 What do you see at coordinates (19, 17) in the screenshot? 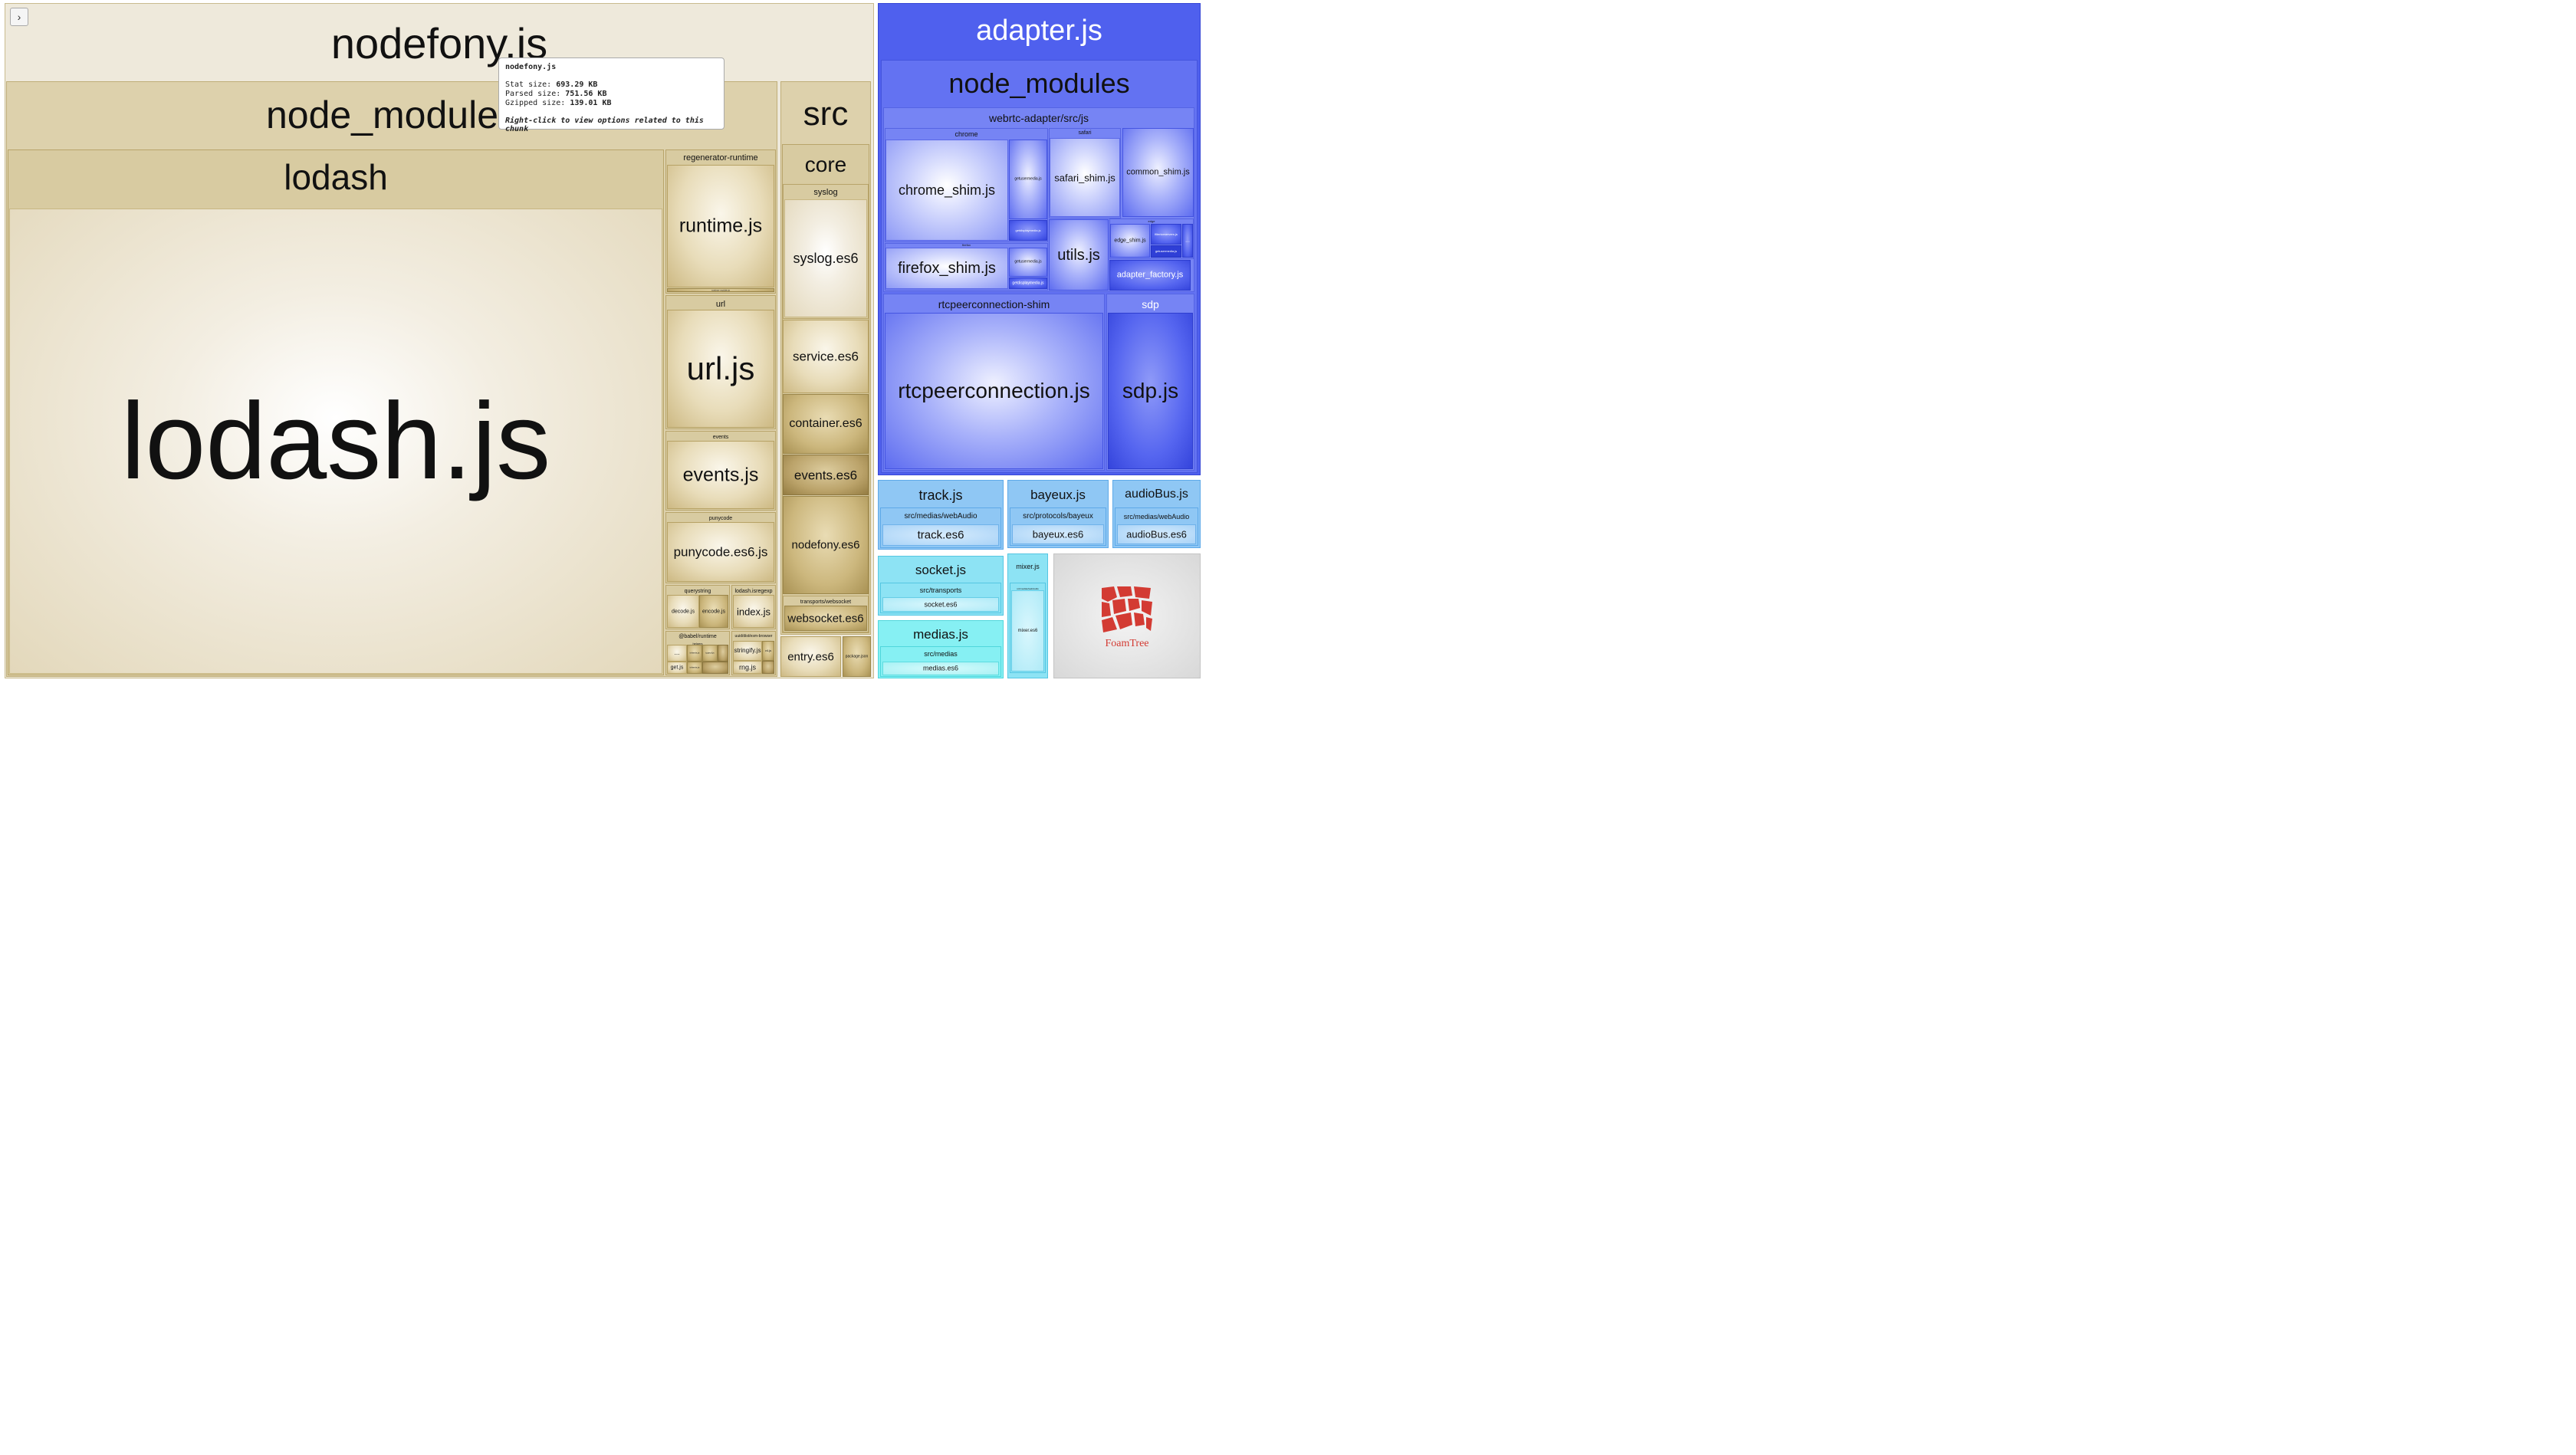
I see `sidebar-toggle-button: ›` at bounding box center [19, 17].